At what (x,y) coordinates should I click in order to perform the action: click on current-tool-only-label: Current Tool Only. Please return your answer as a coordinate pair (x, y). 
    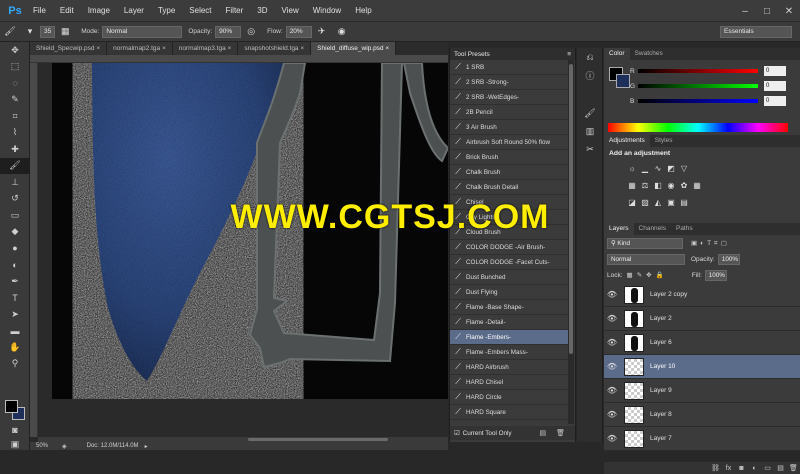
    Looking at the image, I should click on (487, 433).